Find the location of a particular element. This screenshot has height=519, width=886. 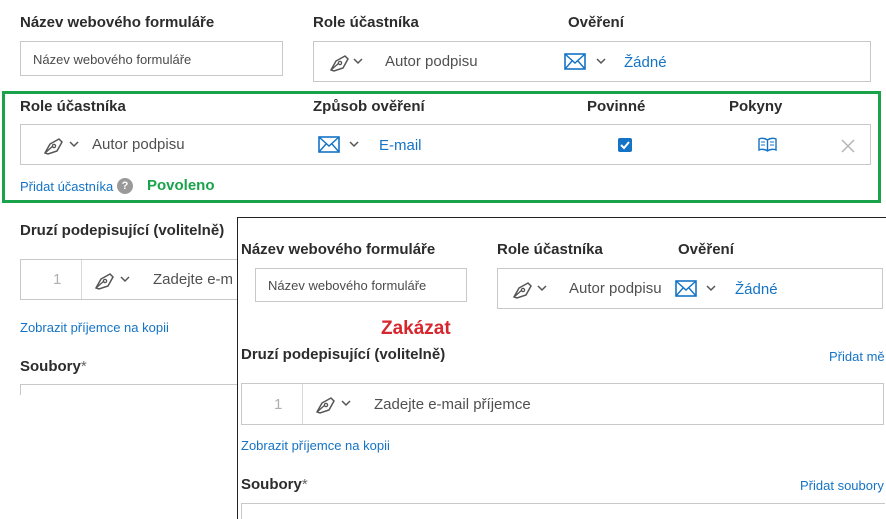

status-enabled: Povoleno is located at coordinates (181, 185).